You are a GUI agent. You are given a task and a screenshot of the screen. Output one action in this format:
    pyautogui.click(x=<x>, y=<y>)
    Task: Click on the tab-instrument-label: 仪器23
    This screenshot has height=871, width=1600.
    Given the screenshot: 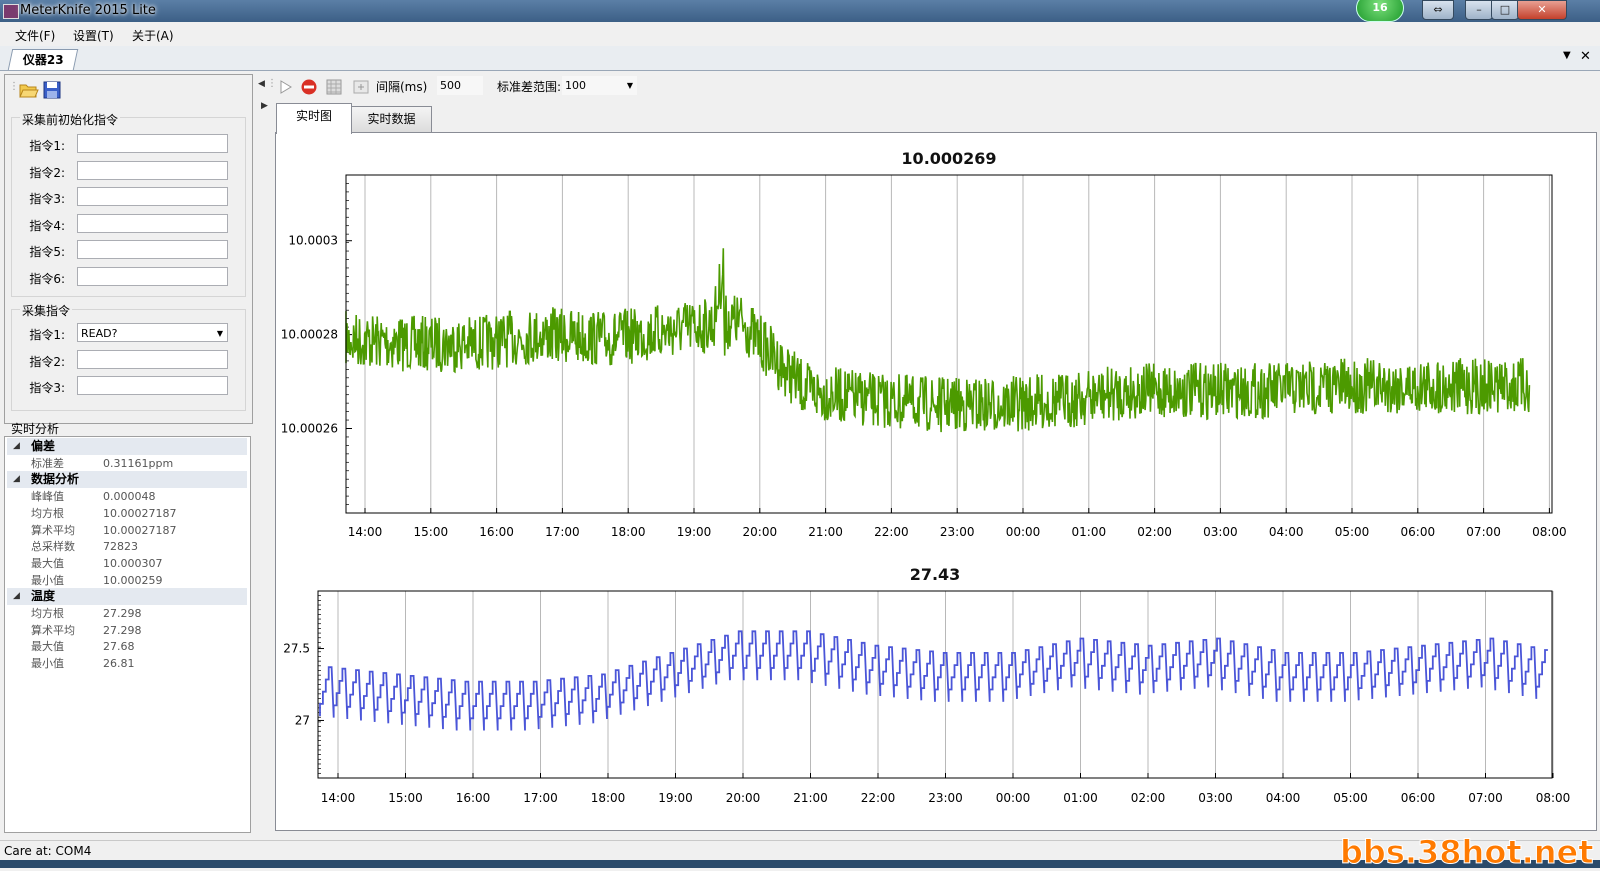 What is the action you would take?
    pyautogui.click(x=43, y=60)
    